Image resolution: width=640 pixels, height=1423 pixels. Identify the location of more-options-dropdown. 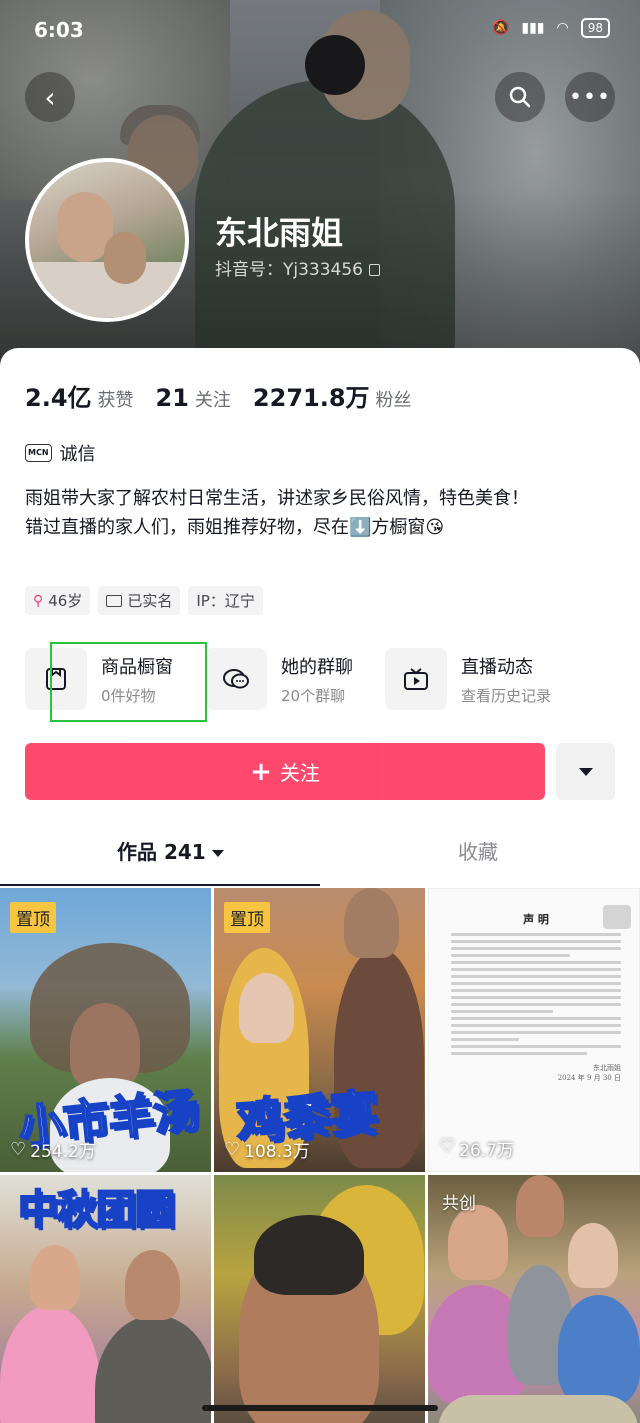
(585, 771).